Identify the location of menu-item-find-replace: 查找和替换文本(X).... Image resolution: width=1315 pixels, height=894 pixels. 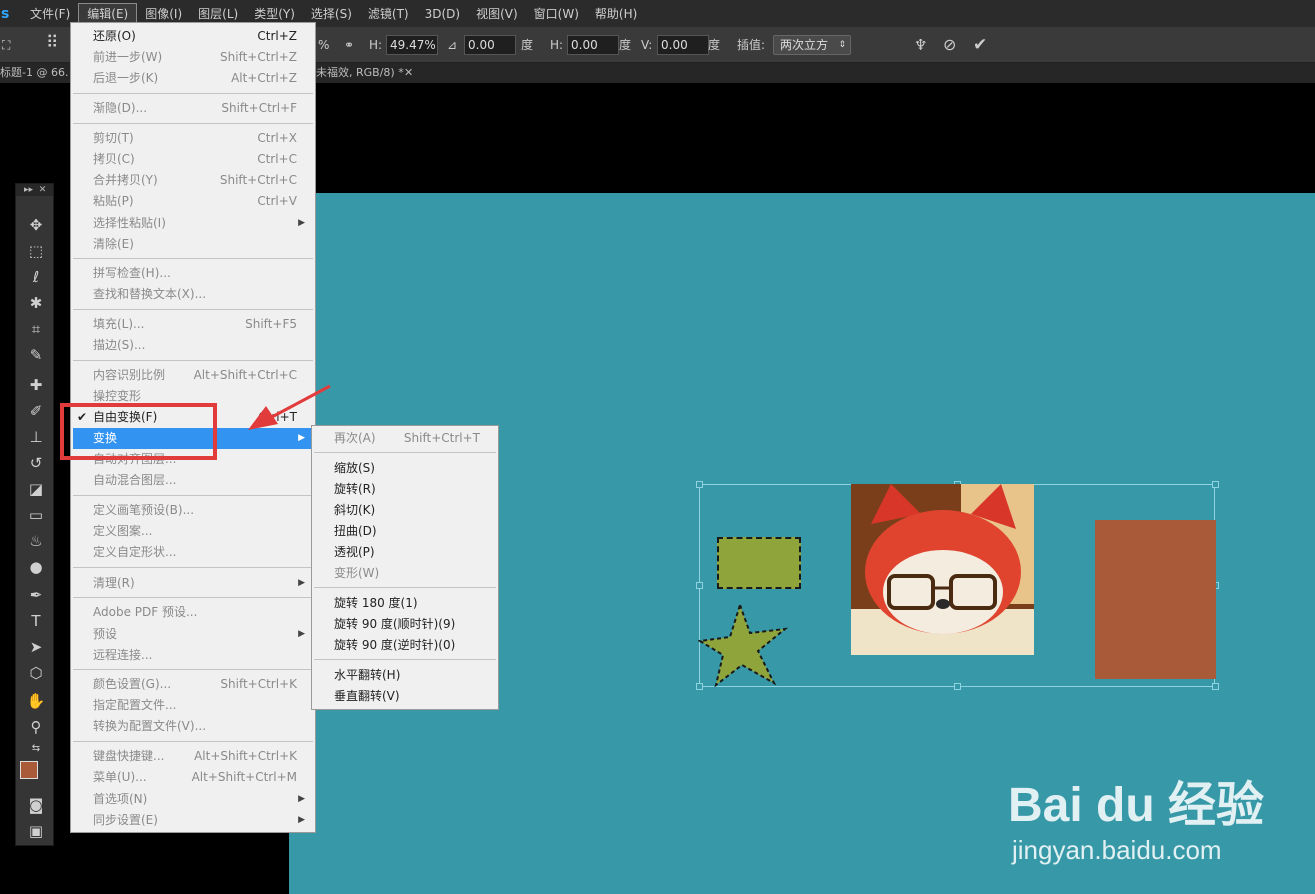
(193, 294).